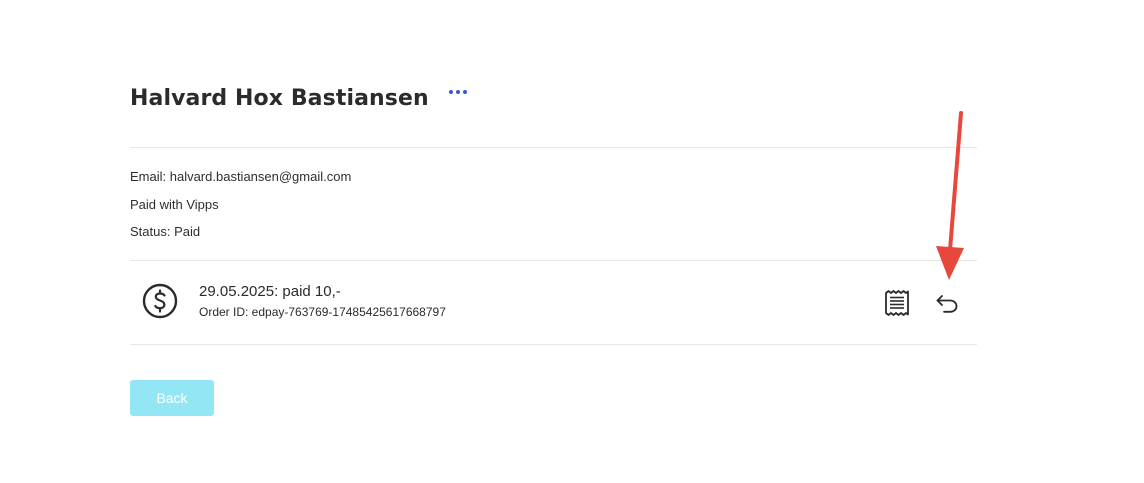 This screenshot has width=1144, height=483. I want to click on email-text: Email: halvard.bastiansen@gmail.com, so click(241, 176).